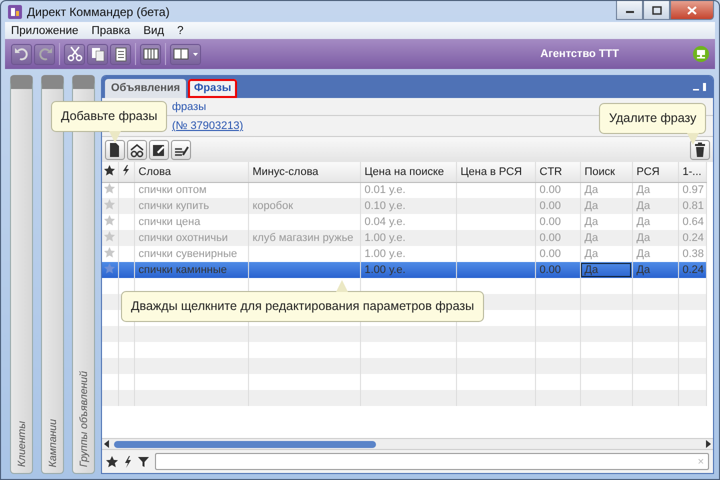 Image resolution: width=720 pixels, height=480 pixels. I want to click on tab: Фразы, so click(213, 88).